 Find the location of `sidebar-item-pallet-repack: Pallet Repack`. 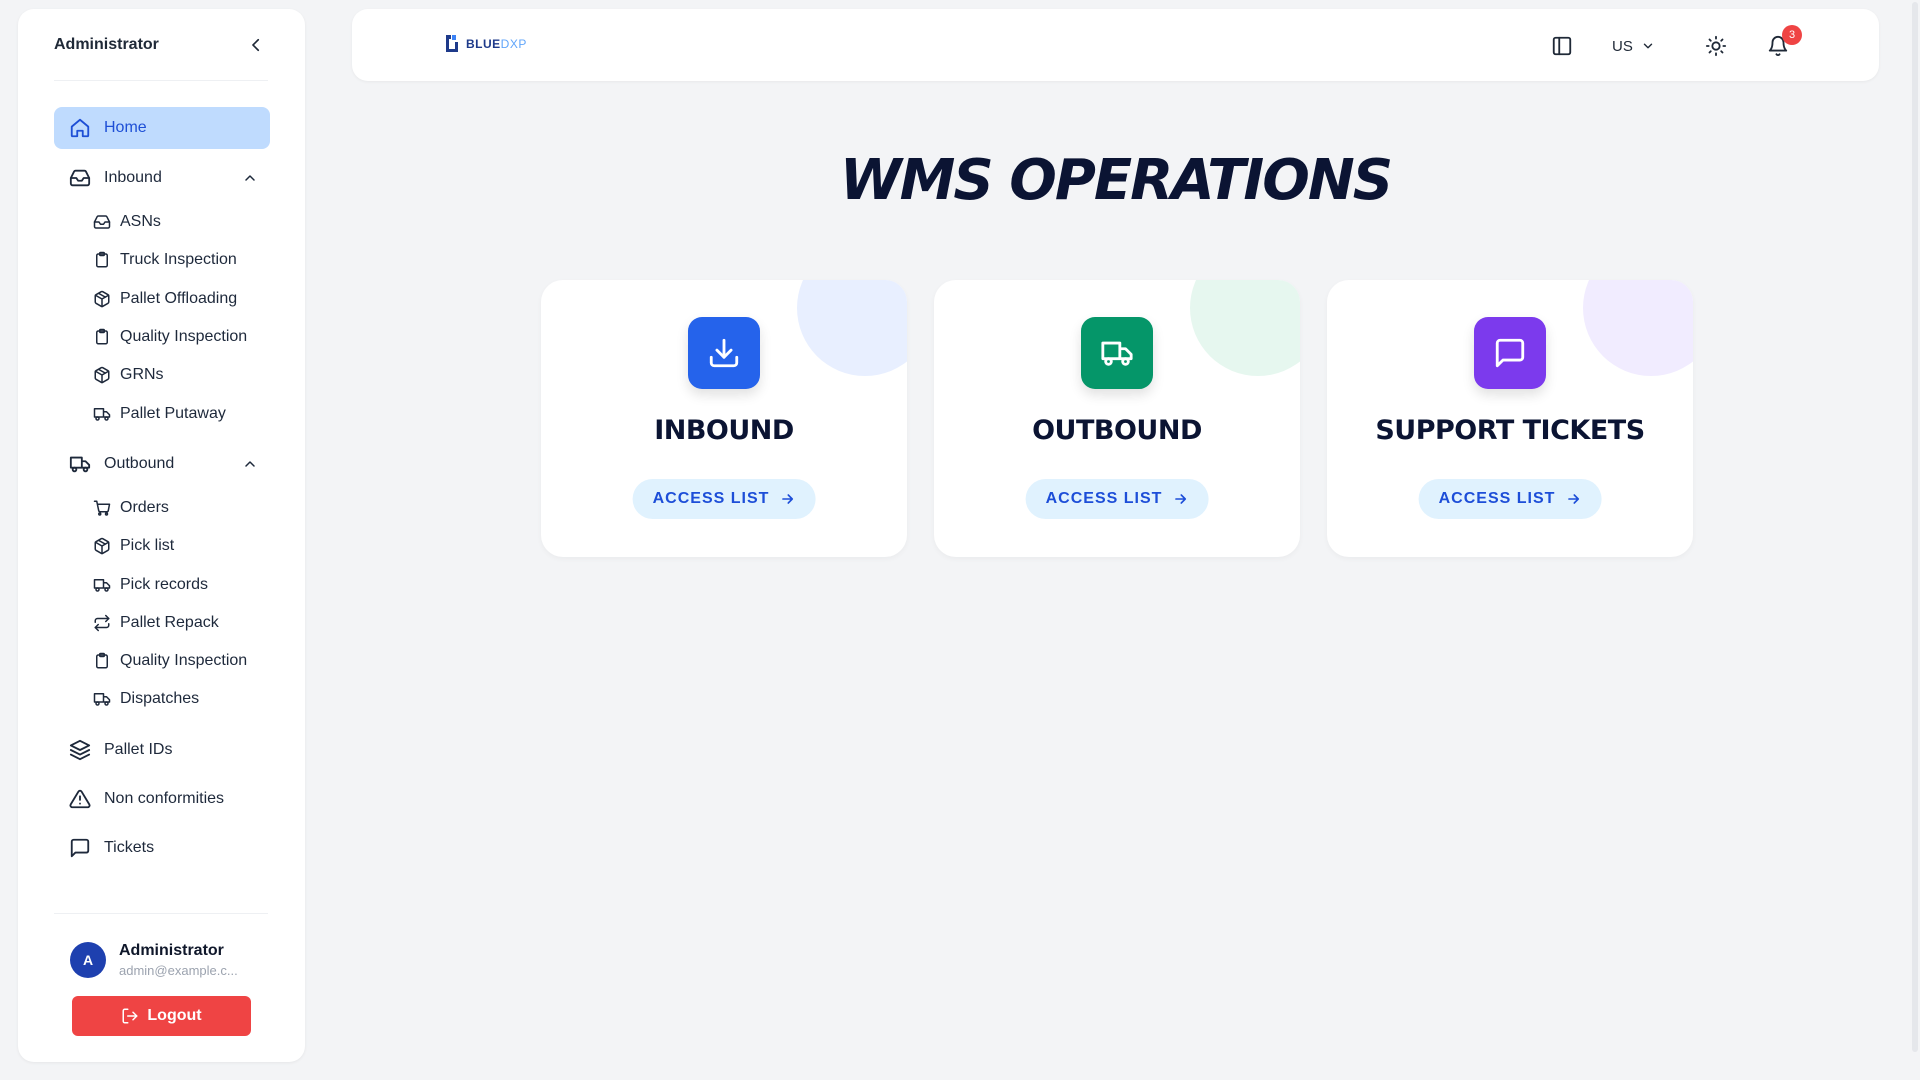

sidebar-item-pallet-repack: Pallet Repack is located at coordinates (162, 623).